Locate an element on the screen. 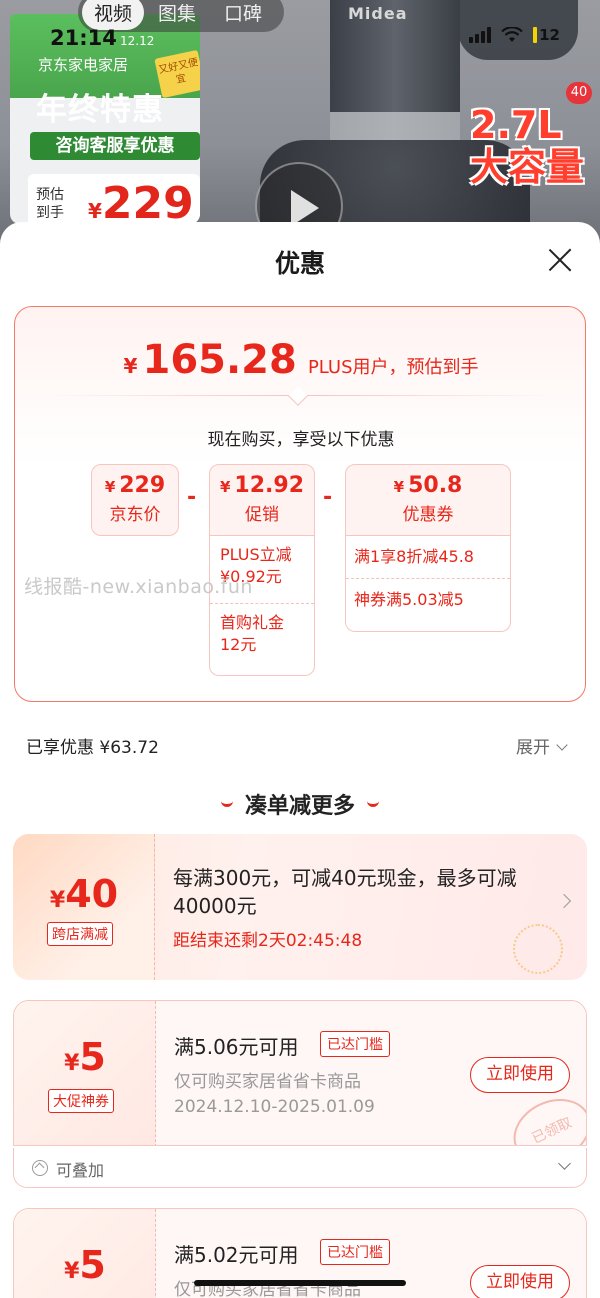 The width and height of the screenshot is (600, 1298). more-section-title: 凑单减更多 is located at coordinates (300, 804).